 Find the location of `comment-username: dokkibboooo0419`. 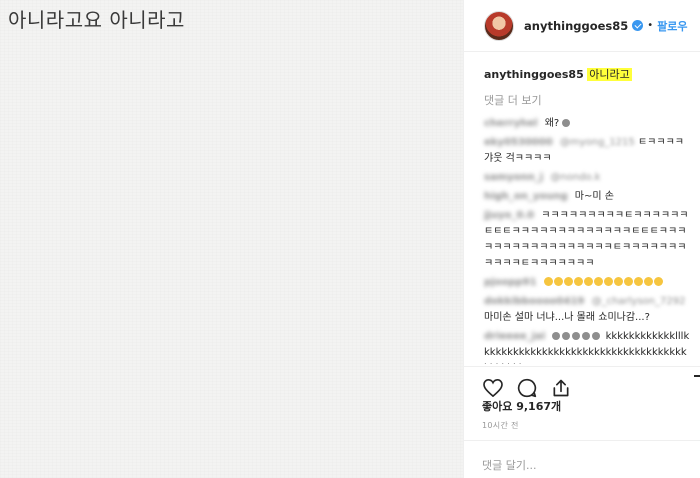

comment-username: dokkibboooo0419 is located at coordinates (534, 301).